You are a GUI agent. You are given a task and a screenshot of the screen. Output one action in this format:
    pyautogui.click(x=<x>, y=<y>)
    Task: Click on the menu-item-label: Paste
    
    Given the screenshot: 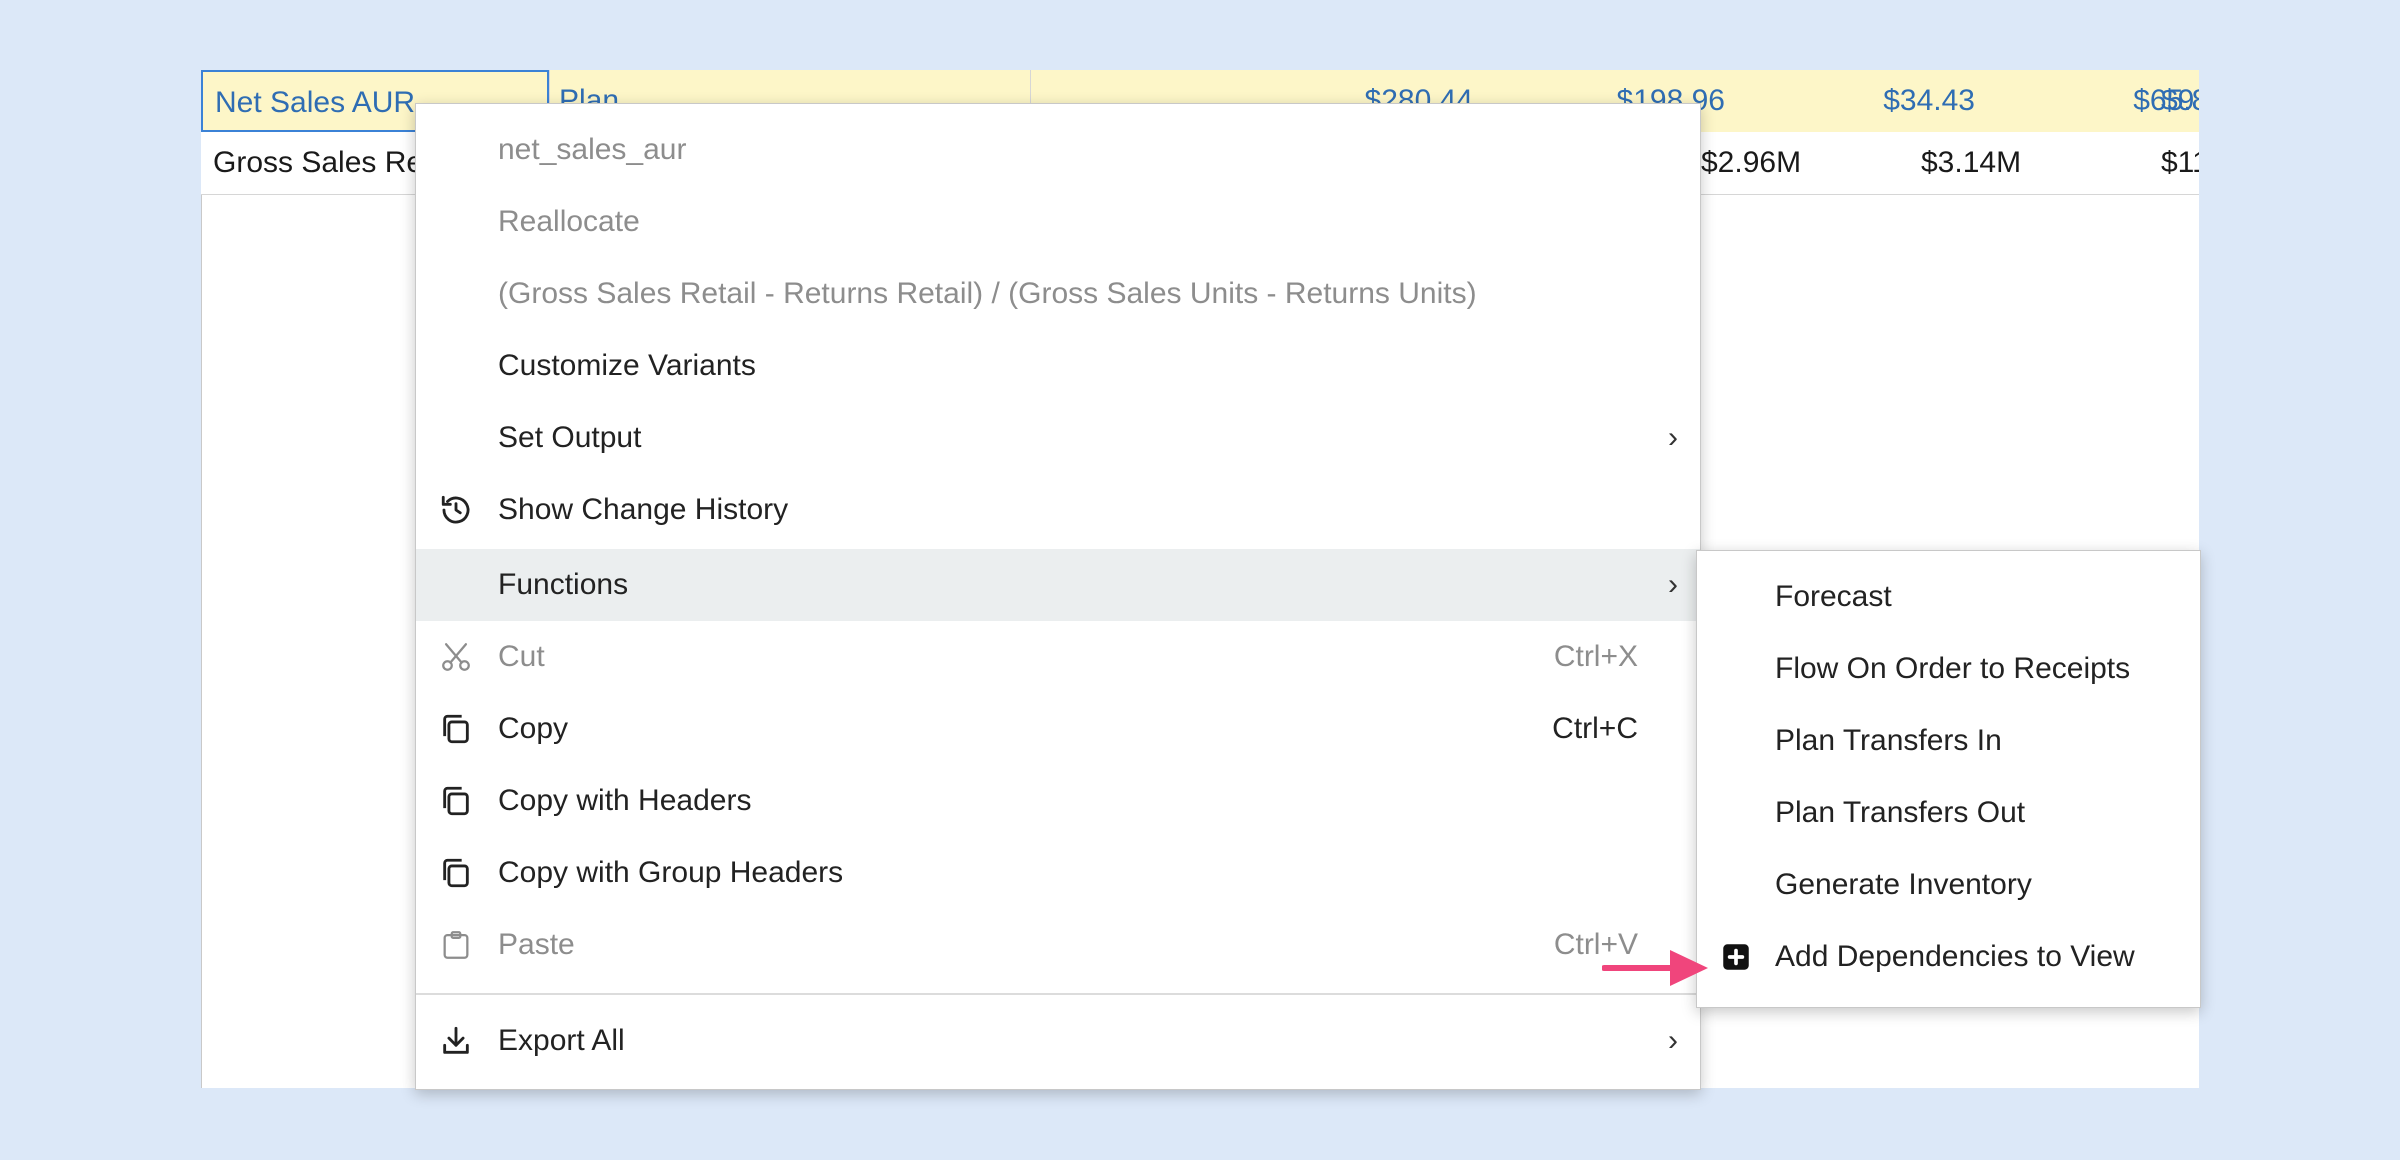 What is the action you would take?
    pyautogui.click(x=536, y=944)
    